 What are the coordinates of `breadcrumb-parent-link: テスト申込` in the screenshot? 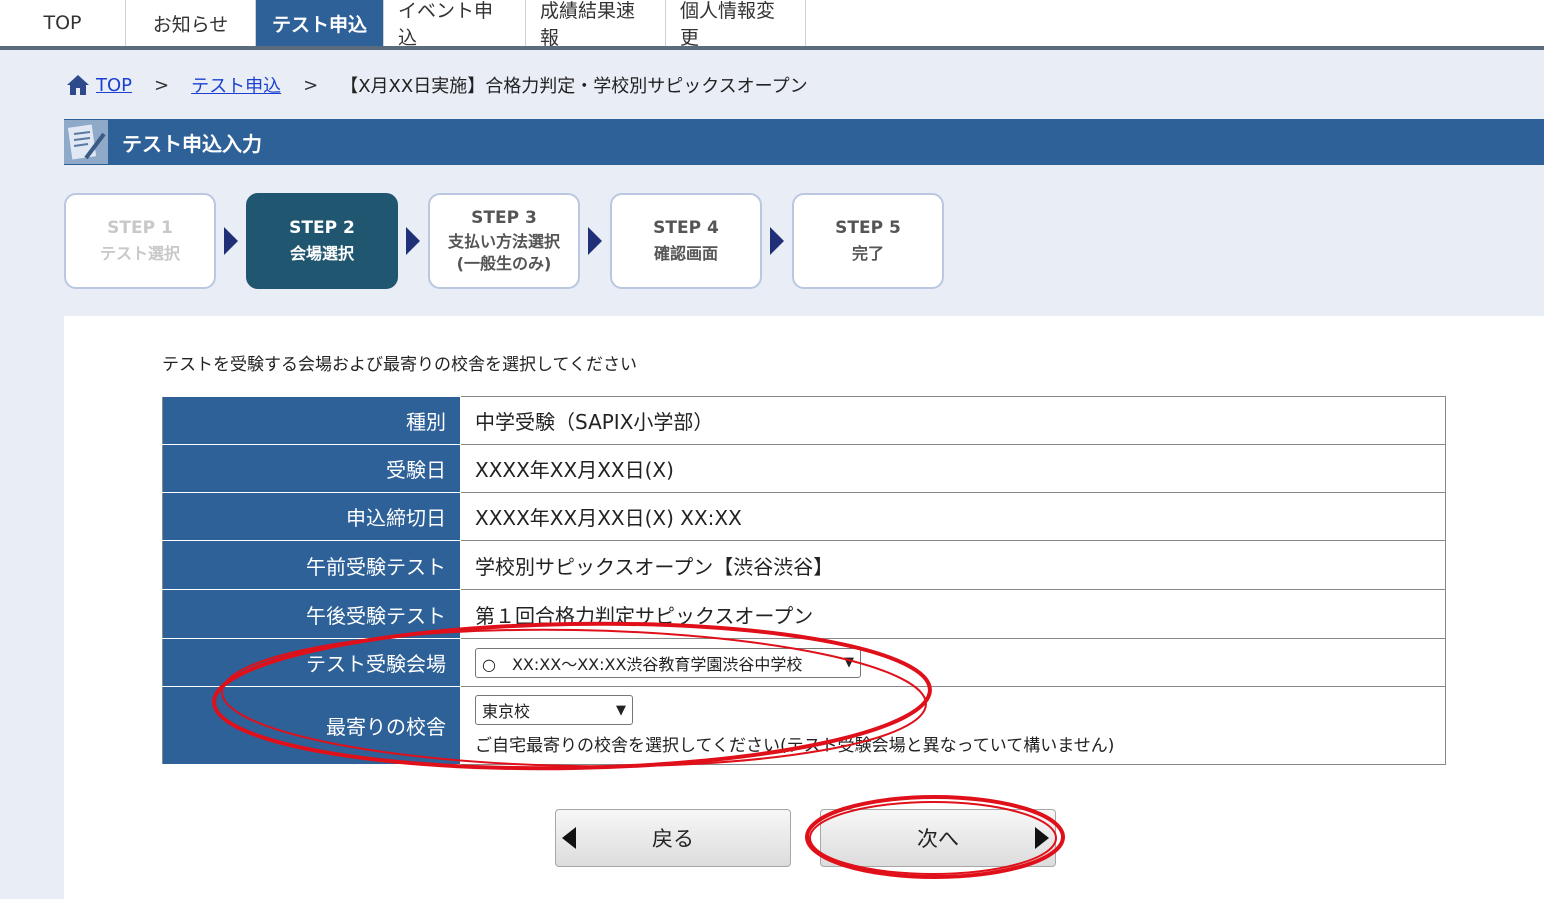 It's located at (236, 85).